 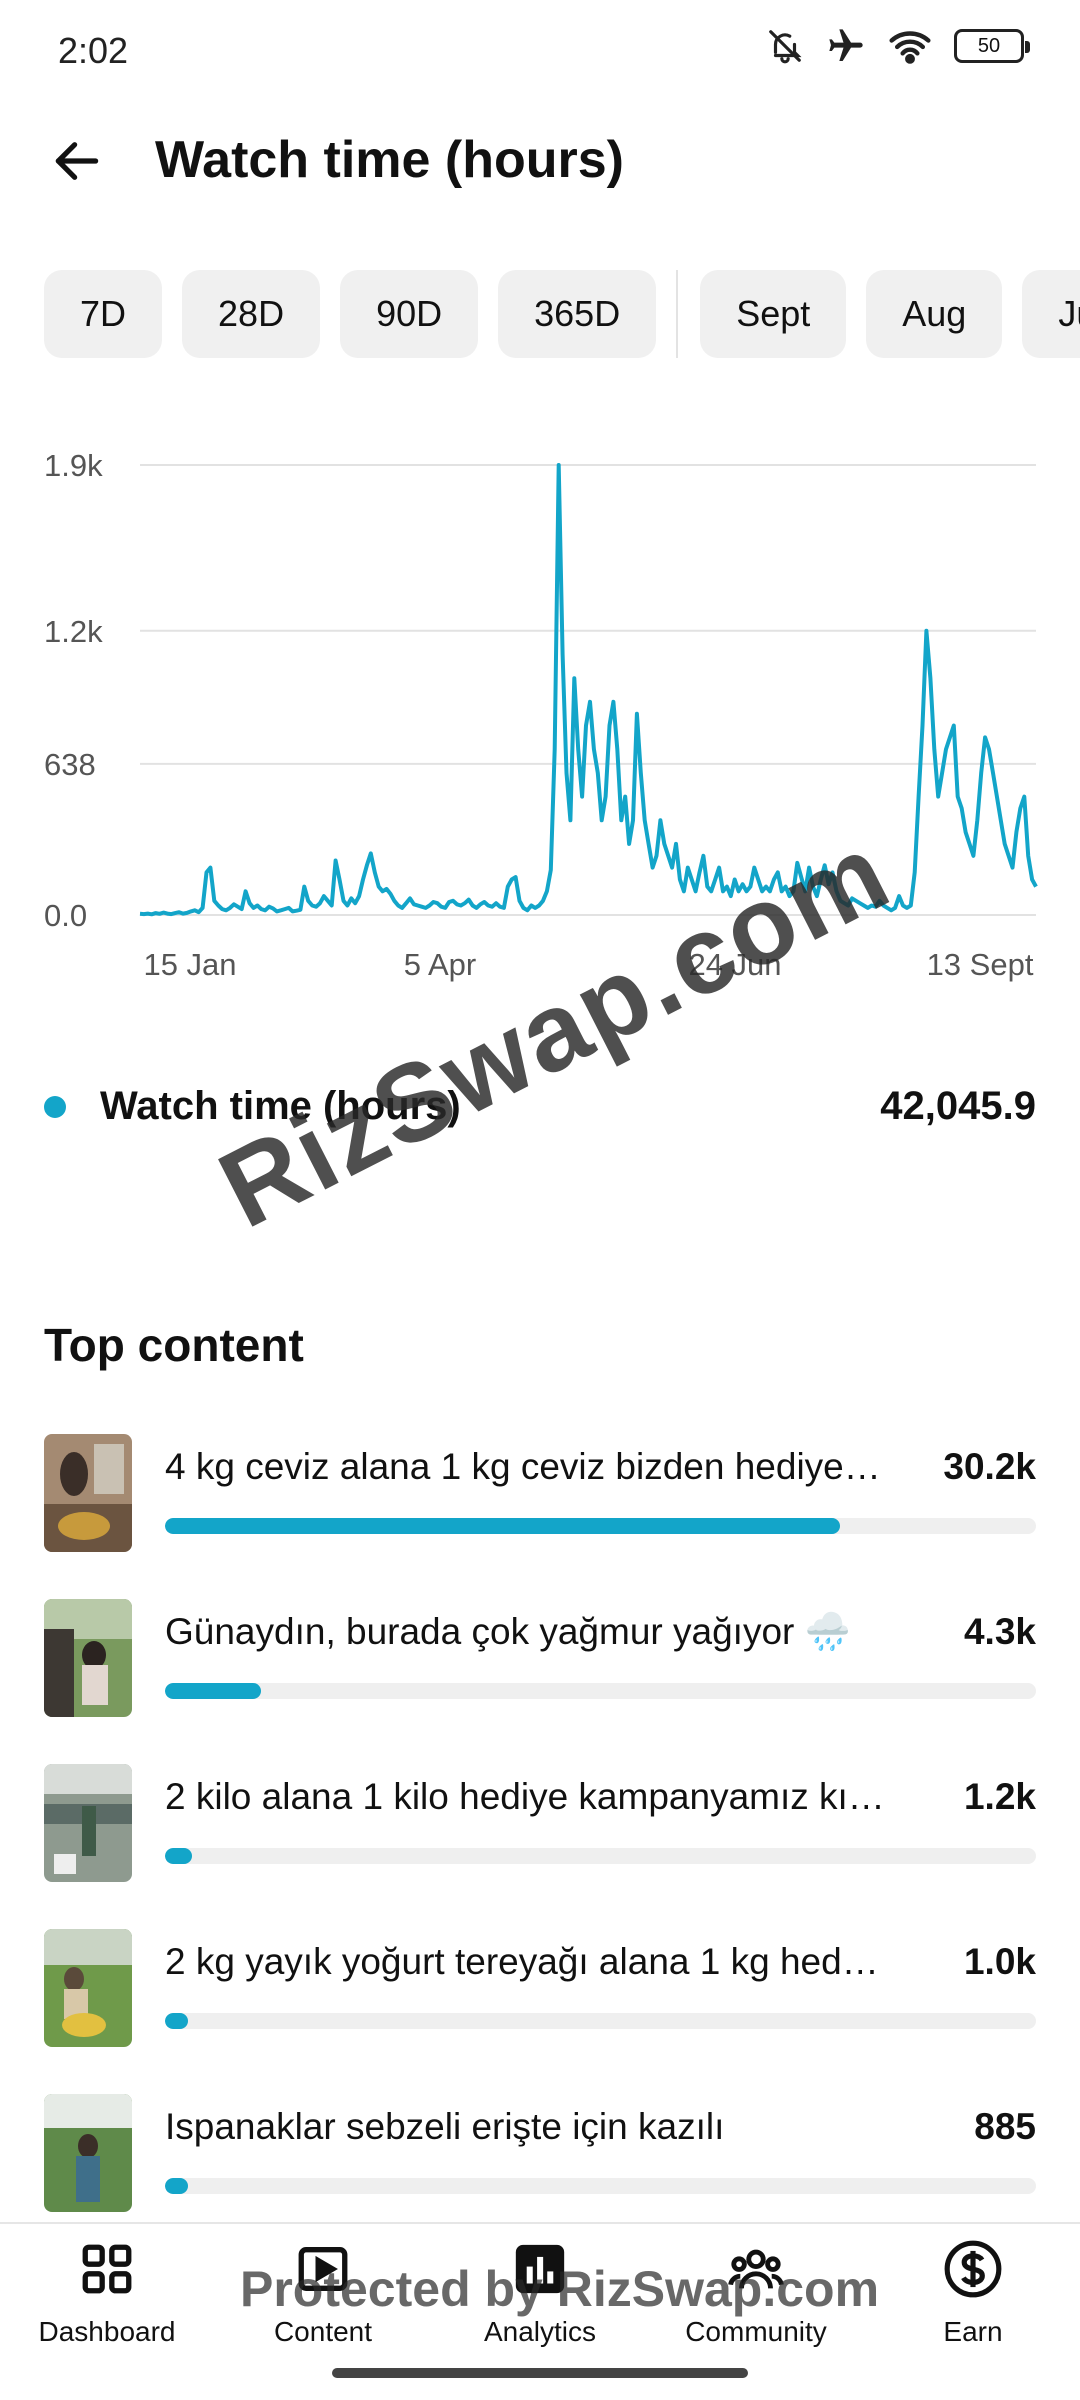 I want to click on home-indicator, so click(x=540, y=2373).